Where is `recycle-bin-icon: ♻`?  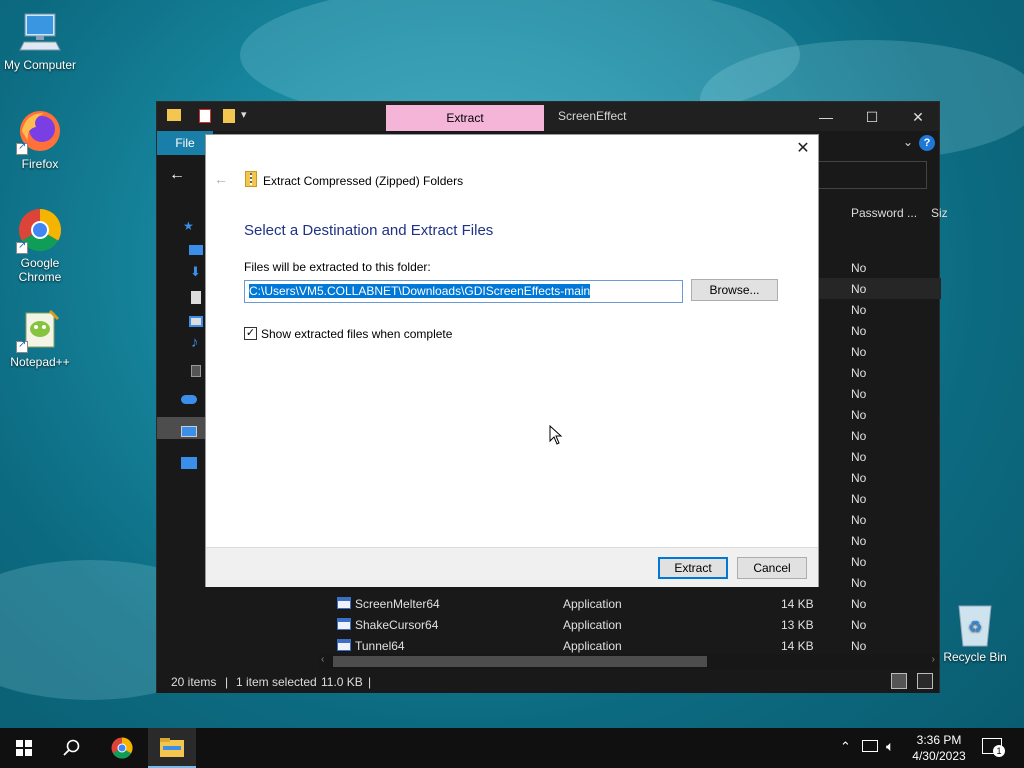 recycle-bin-icon: ♻ is located at coordinates (975, 626).